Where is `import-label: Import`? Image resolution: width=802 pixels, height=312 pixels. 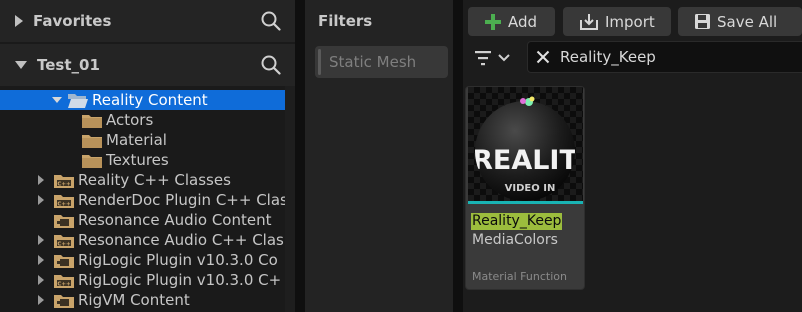 import-label: Import is located at coordinates (630, 21).